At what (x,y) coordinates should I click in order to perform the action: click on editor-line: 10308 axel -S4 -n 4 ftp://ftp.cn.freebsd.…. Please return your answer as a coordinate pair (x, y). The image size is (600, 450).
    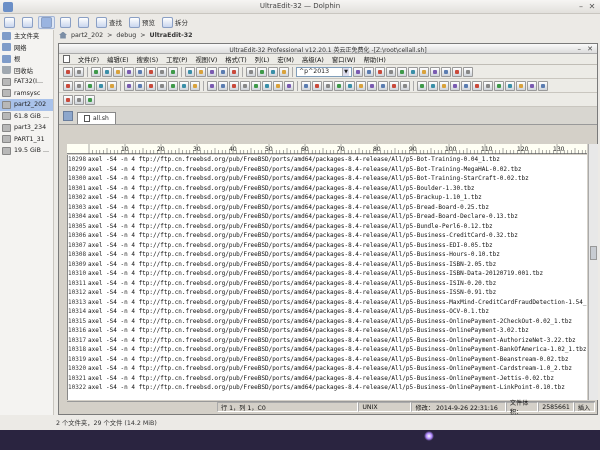
    Looking at the image, I should click on (327, 255).